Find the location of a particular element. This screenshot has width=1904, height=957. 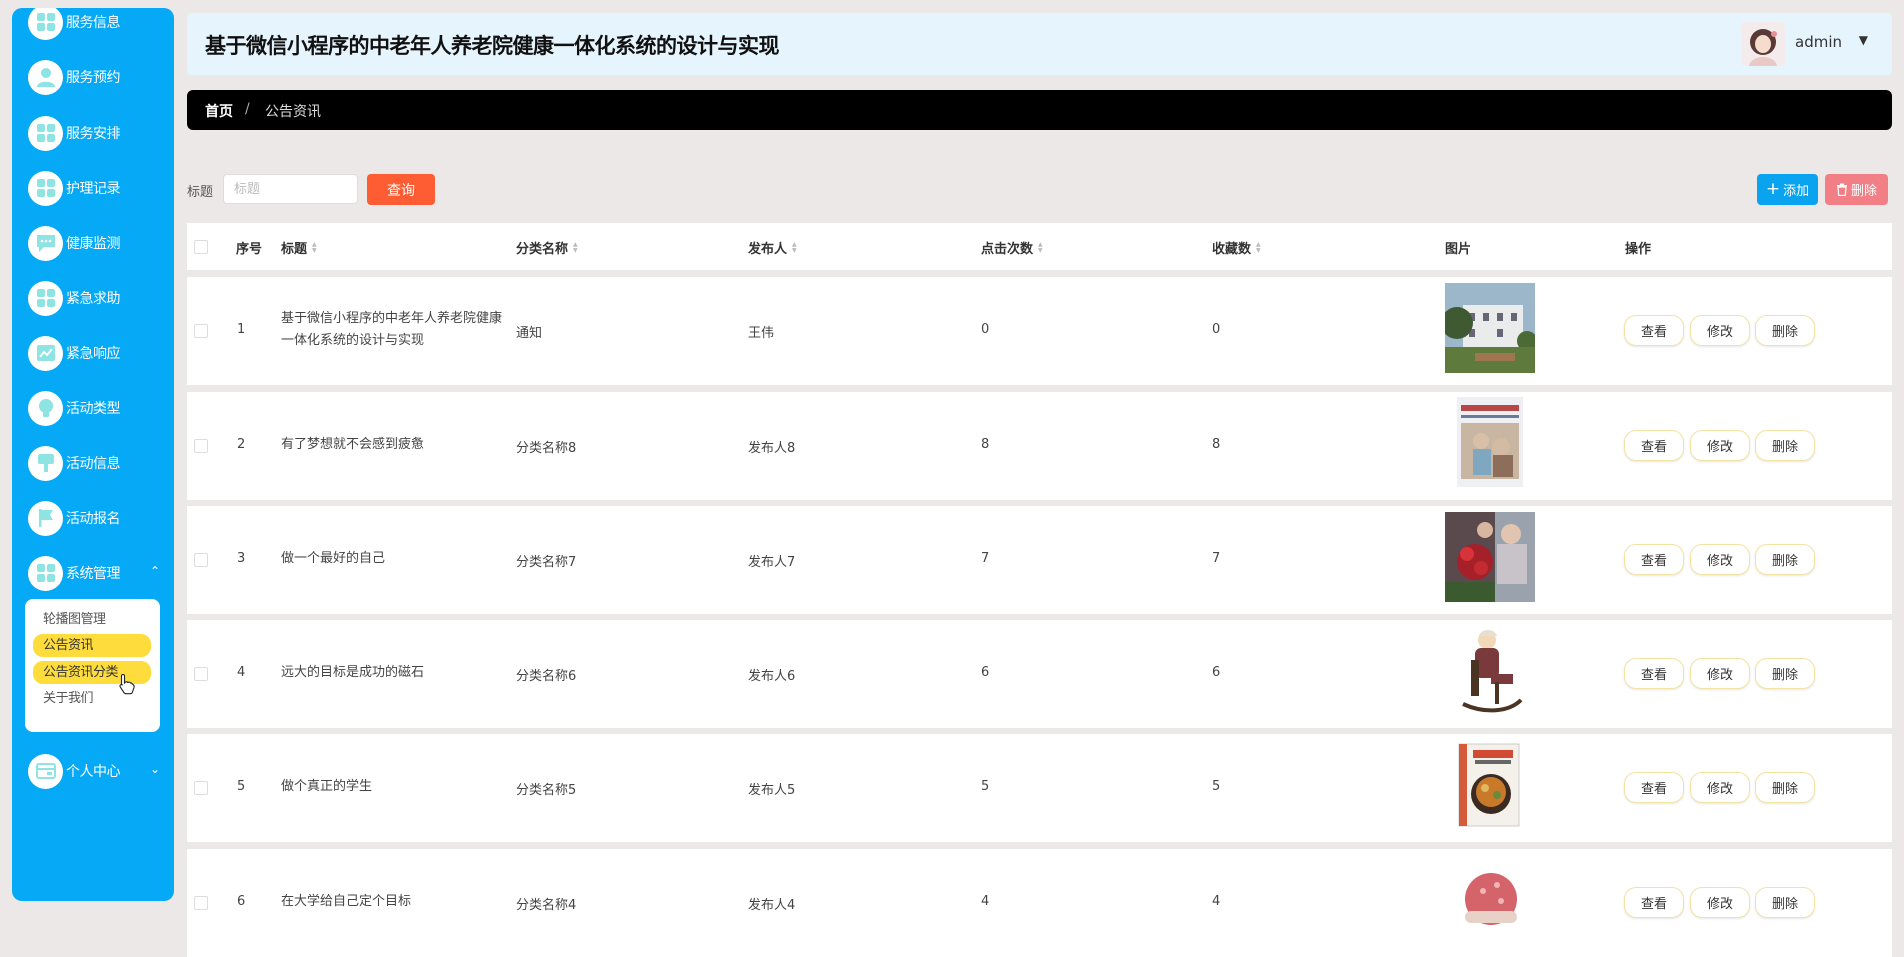

breadcrumb-current: 公告资讯 is located at coordinates (293, 112).